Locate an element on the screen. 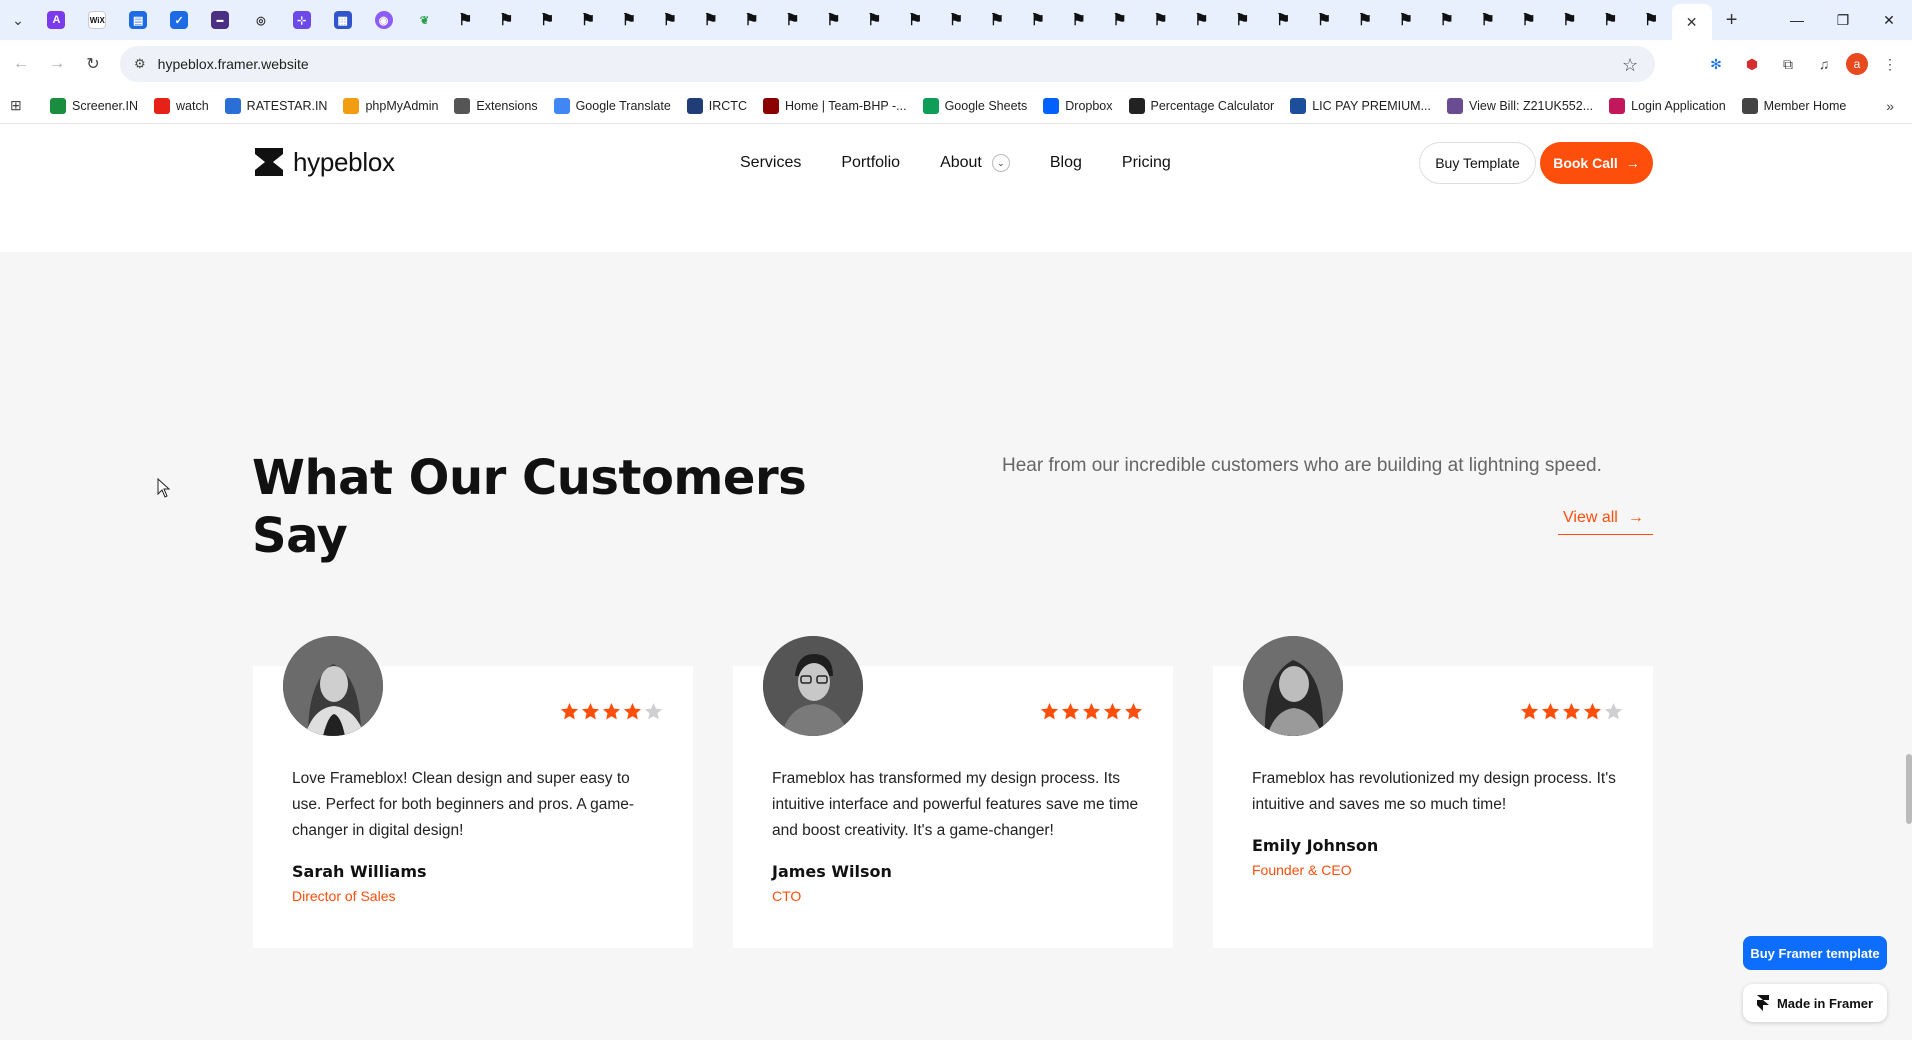  window-controls: — ❐ ✕ is located at coordinates (1843, 20).